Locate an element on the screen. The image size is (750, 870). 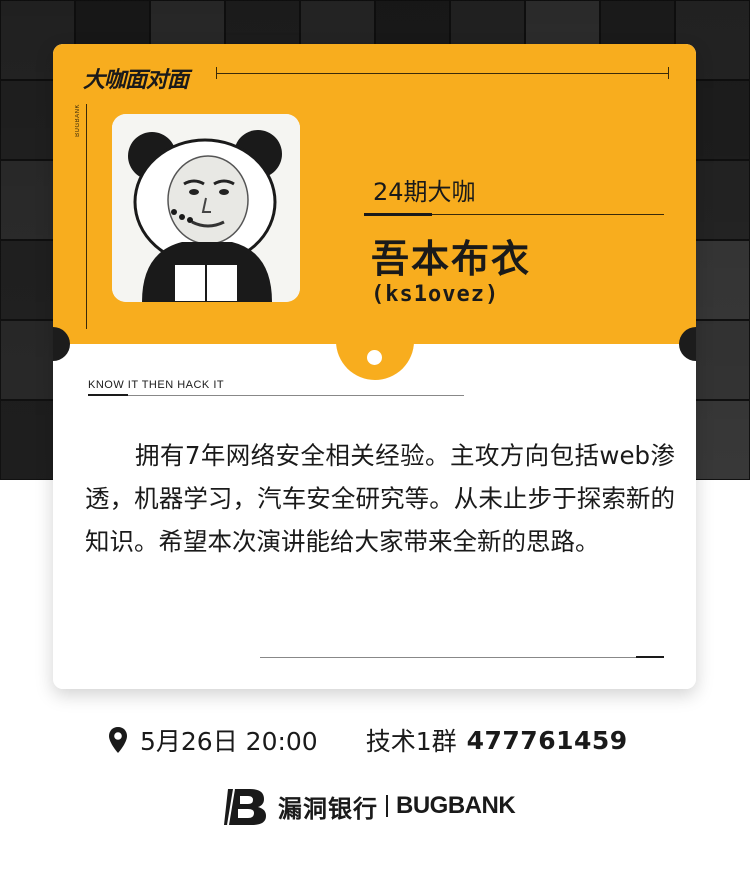
speaker-avatar is located at coordinates (206, 208).